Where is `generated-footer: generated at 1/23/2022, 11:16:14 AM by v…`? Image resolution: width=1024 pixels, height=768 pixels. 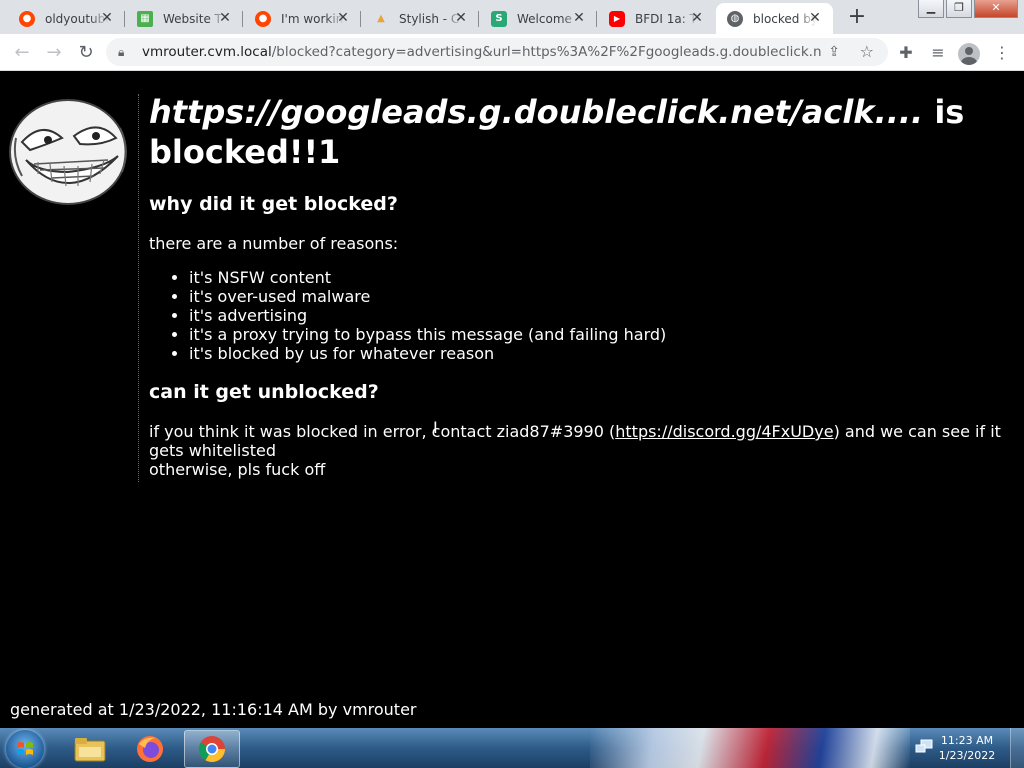
generated-footer: generated at 1/23/2022, 11:16:14 AM by v… is located at coordinates (213, 709).